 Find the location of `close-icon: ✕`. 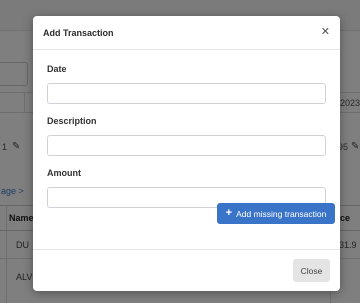

close-icon: ✕ is located at coordinates (325, 32).